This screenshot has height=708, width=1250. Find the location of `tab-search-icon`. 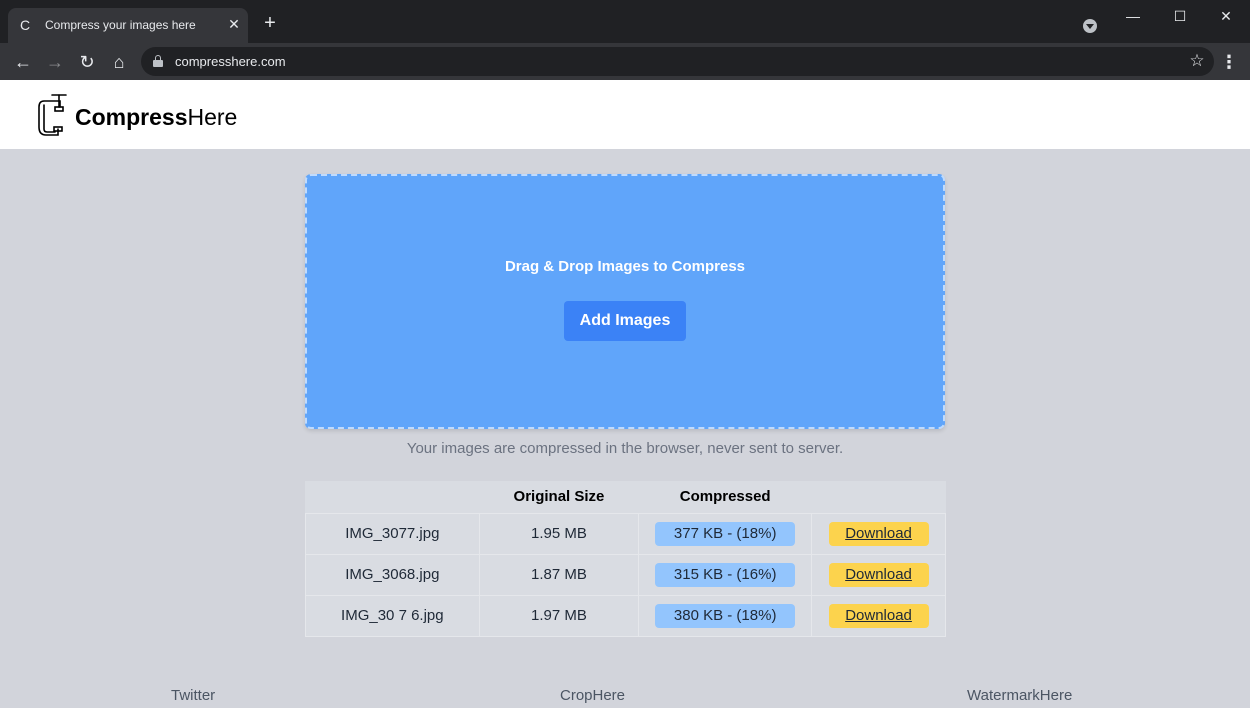

tab-search-icon is located at coordinates (1090, 26).